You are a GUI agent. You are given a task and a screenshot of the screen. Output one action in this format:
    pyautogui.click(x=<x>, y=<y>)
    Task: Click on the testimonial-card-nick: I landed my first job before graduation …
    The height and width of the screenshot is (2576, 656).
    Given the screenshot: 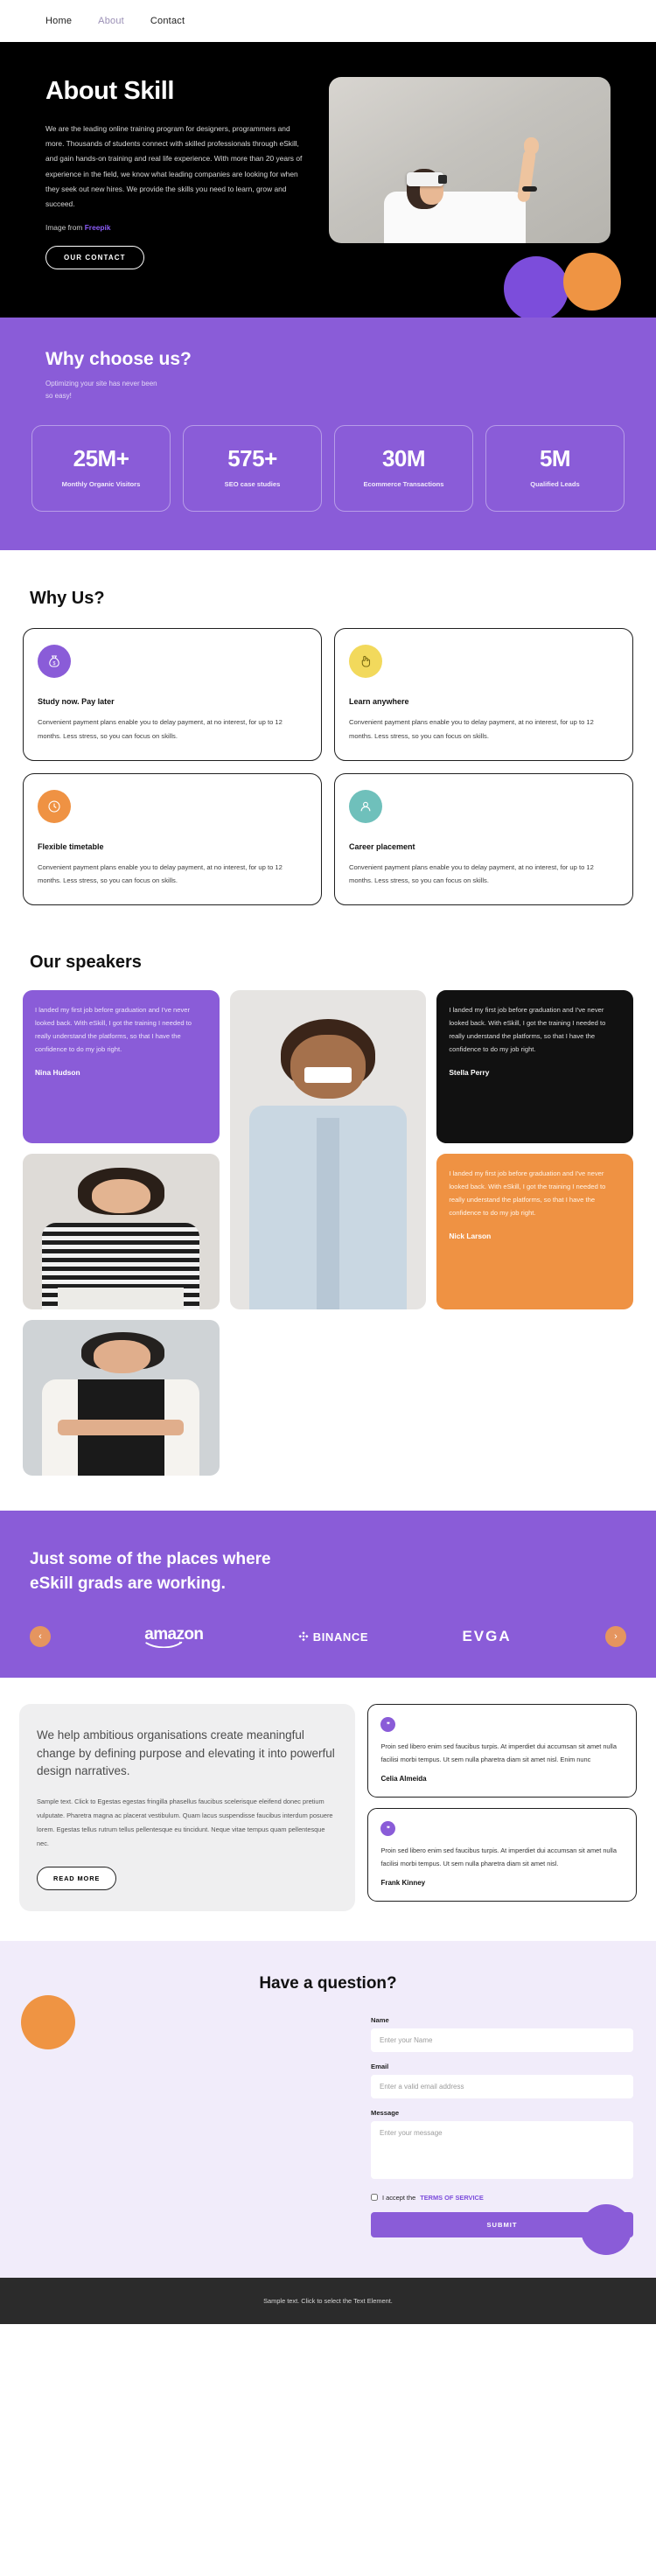 What is the action you would take?
    pyautogui.click(x=534, y=1232)
    